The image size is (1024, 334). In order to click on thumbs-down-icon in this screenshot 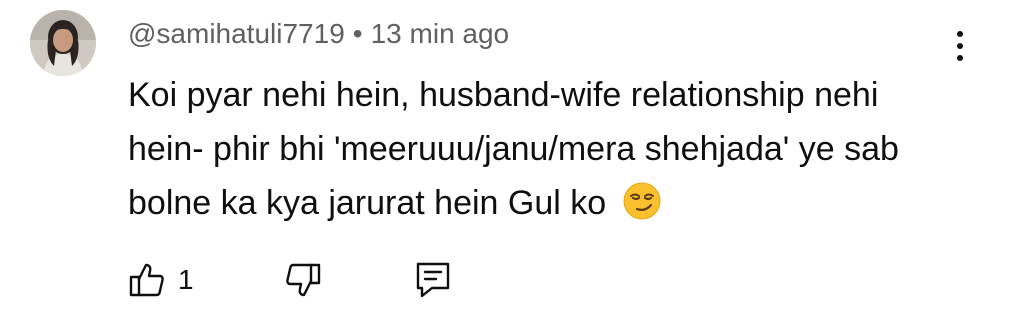, I will do `click(303, 280)`.